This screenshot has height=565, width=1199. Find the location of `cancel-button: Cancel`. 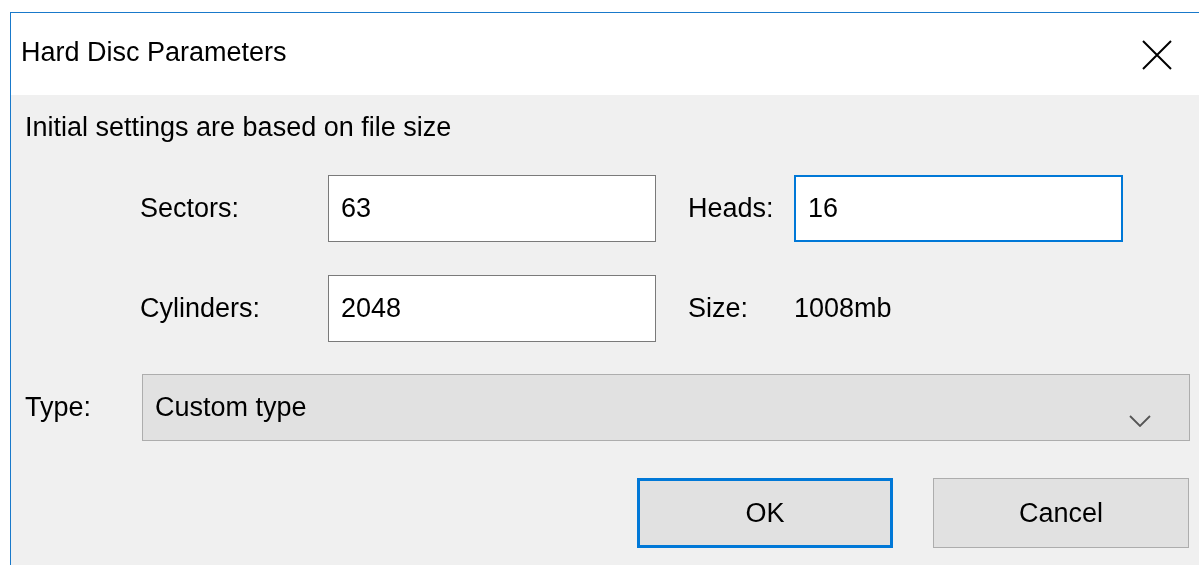

cancel-button: Cancel is located at coordinates (1061, 513).